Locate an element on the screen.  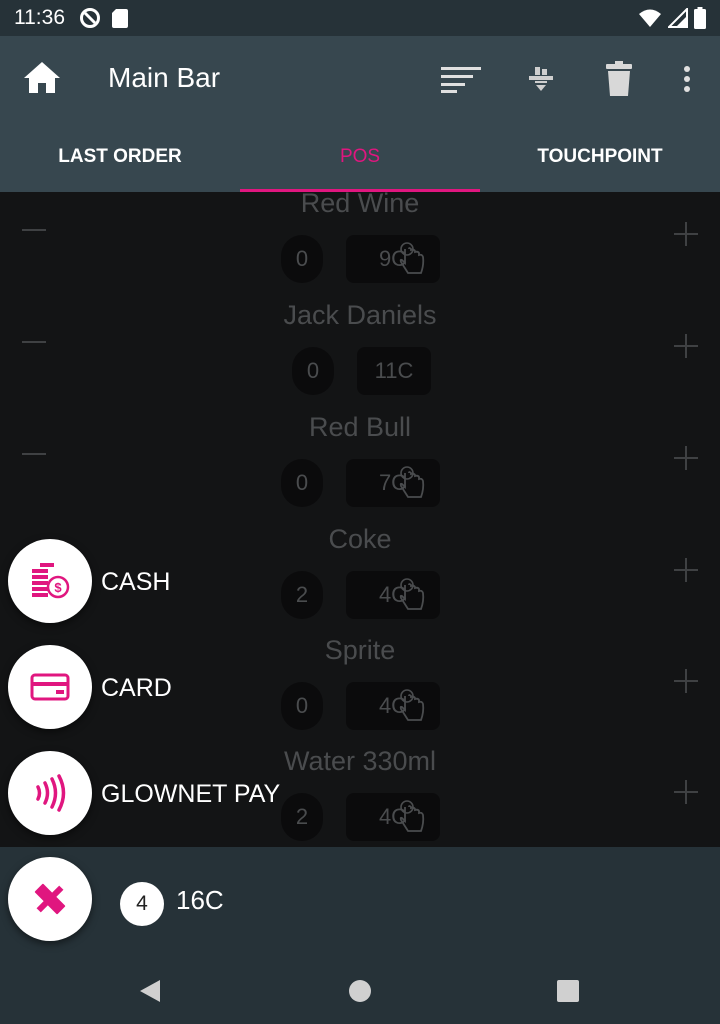
filter-button is located at coordinates (541, 79).